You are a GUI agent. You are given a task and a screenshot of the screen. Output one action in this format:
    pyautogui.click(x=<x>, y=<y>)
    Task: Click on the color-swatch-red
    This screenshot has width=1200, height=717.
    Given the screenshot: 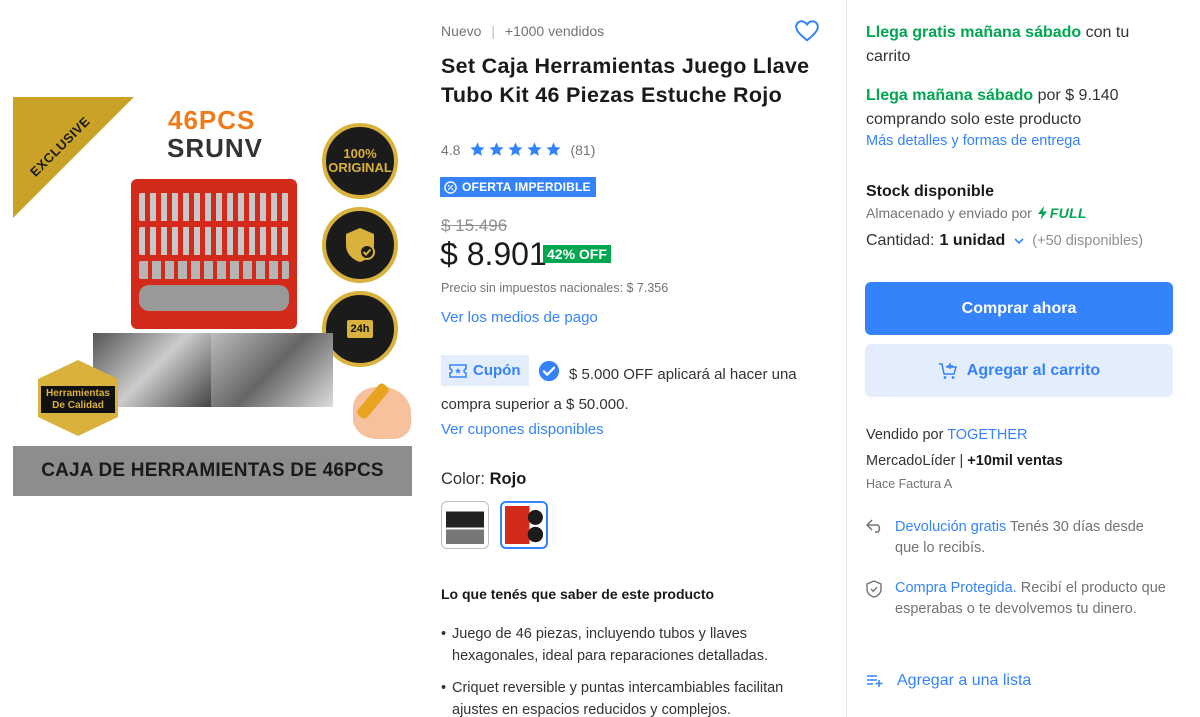 What is the action you would take?
    pyautogui.click(x=524, y=525)
    